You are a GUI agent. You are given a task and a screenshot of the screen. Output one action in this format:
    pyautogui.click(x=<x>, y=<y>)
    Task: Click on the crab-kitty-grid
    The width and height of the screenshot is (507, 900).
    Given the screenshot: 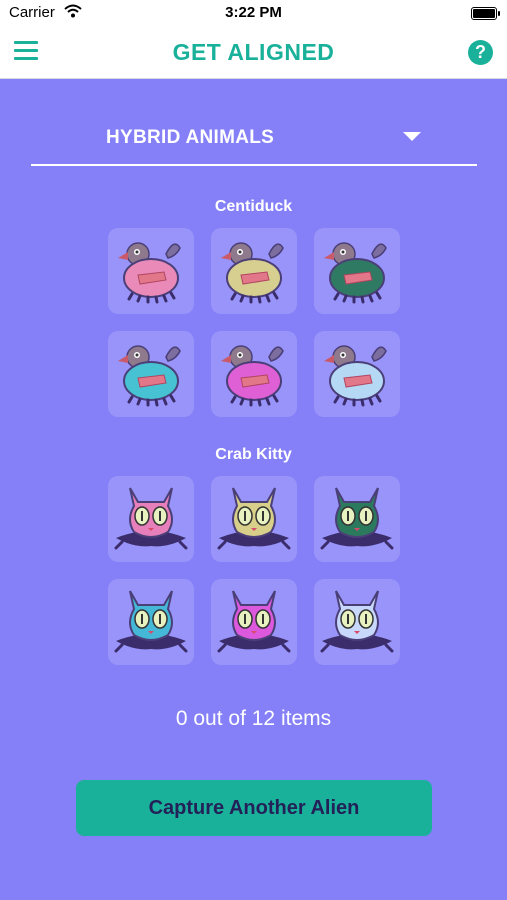 What is the action you would take?
    pyautogui.click(x=254, y=570)
    